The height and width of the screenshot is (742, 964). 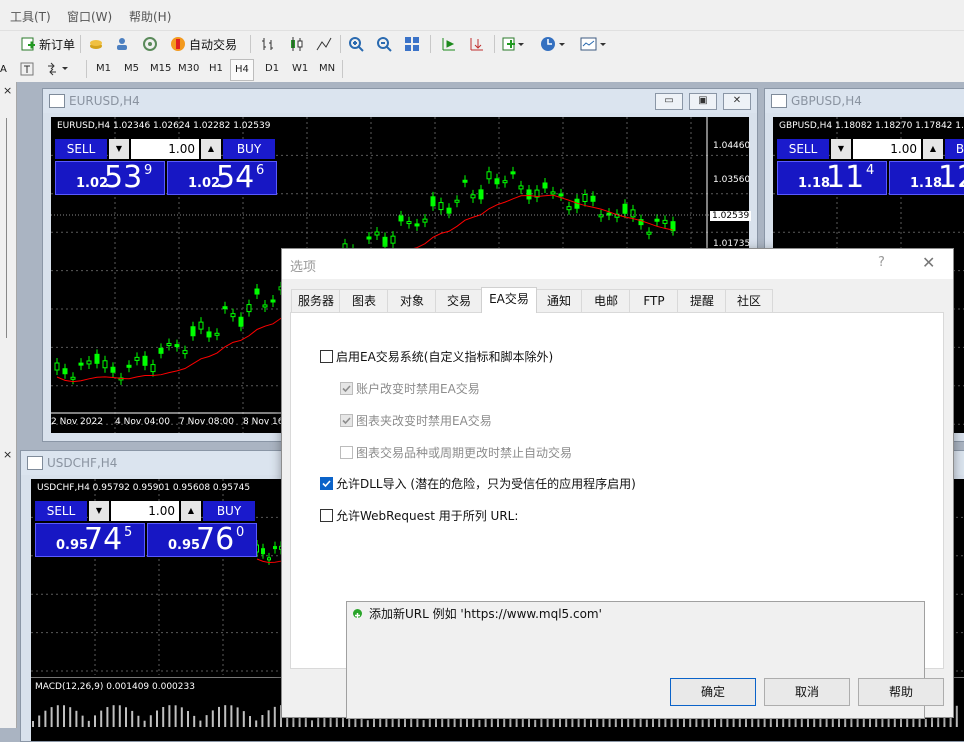 I want to click on periodicity-button, so click(x=553, y=44).